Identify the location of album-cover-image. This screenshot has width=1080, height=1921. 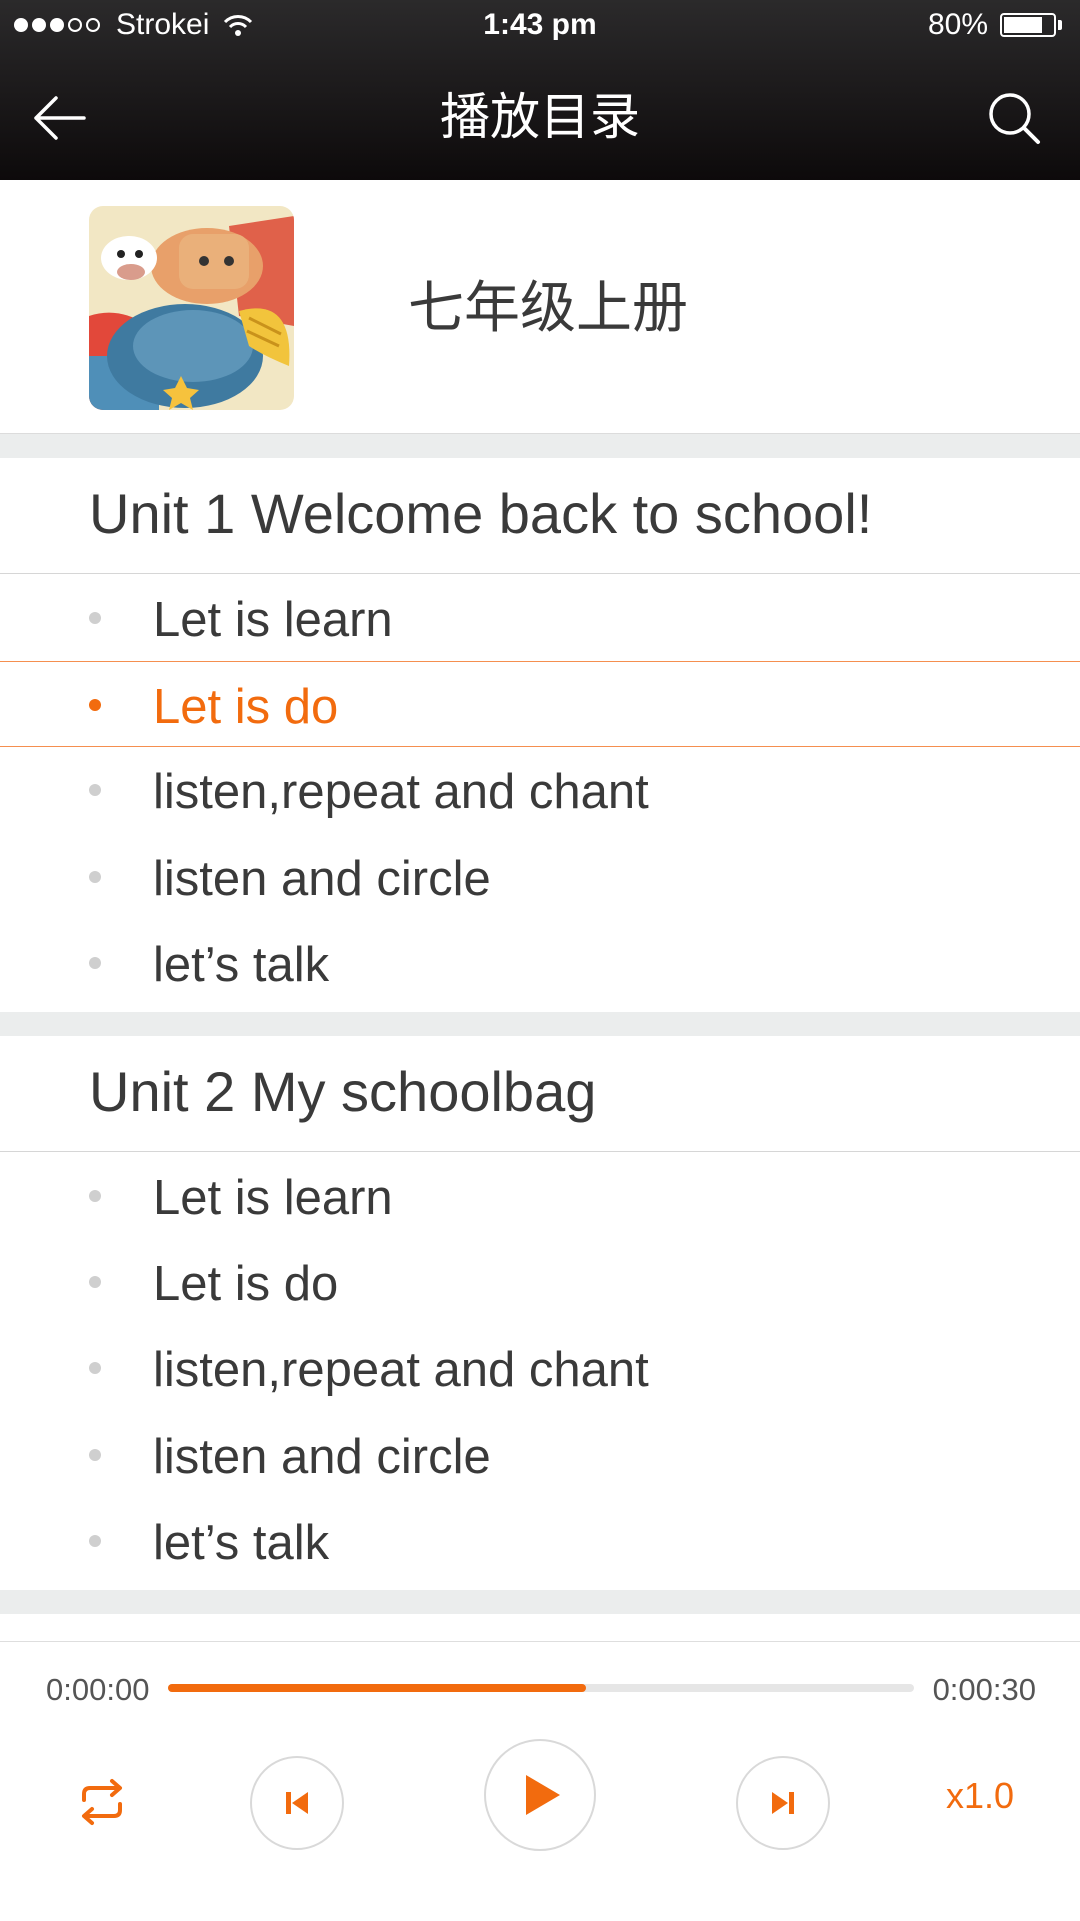
(191, 308).